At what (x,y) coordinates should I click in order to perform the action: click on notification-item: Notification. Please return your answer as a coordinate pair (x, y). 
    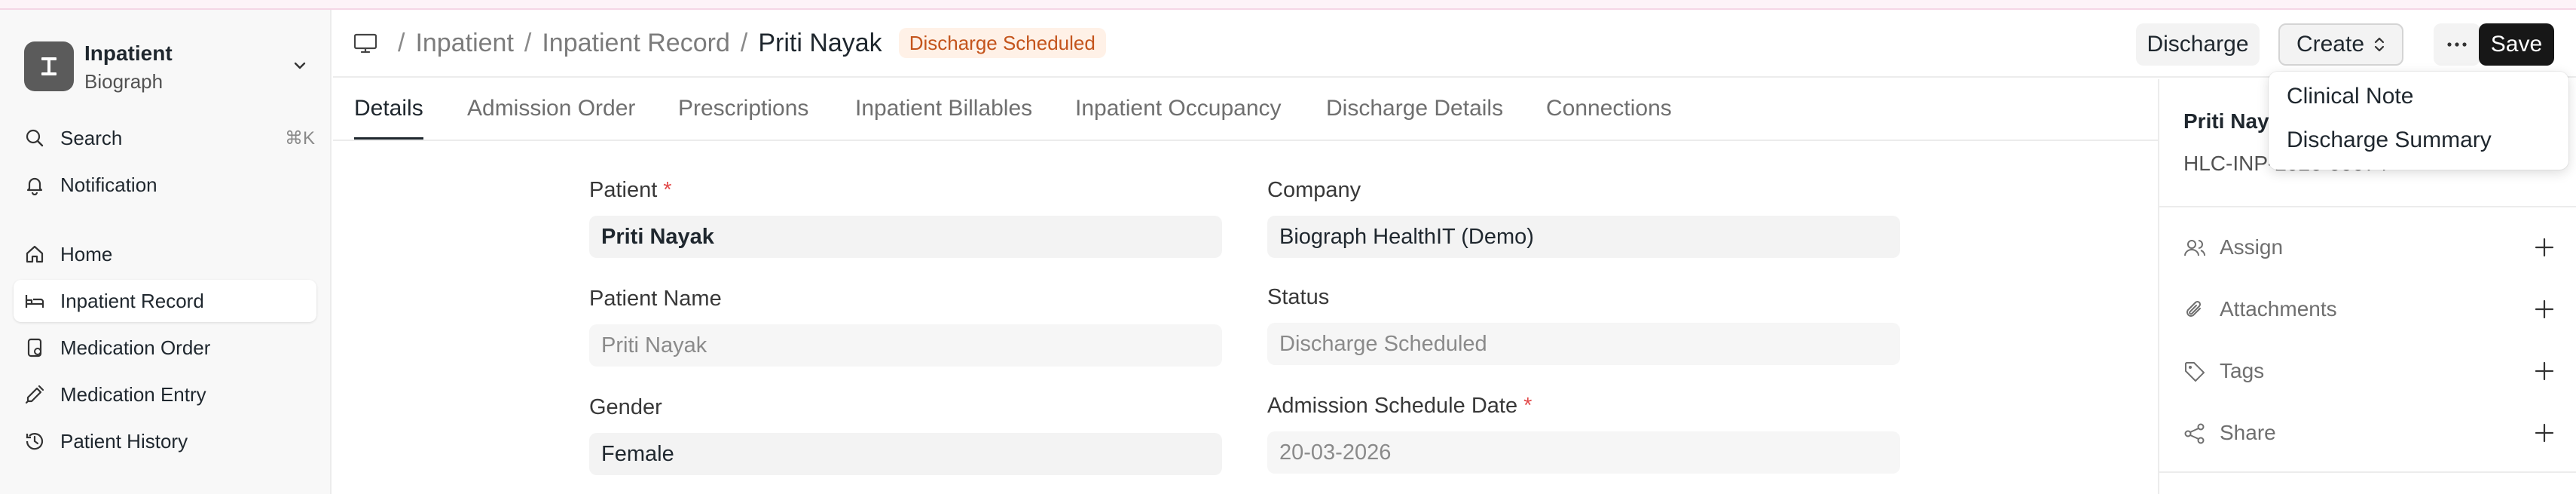
    Looking at the image, I should click on (165, 185).